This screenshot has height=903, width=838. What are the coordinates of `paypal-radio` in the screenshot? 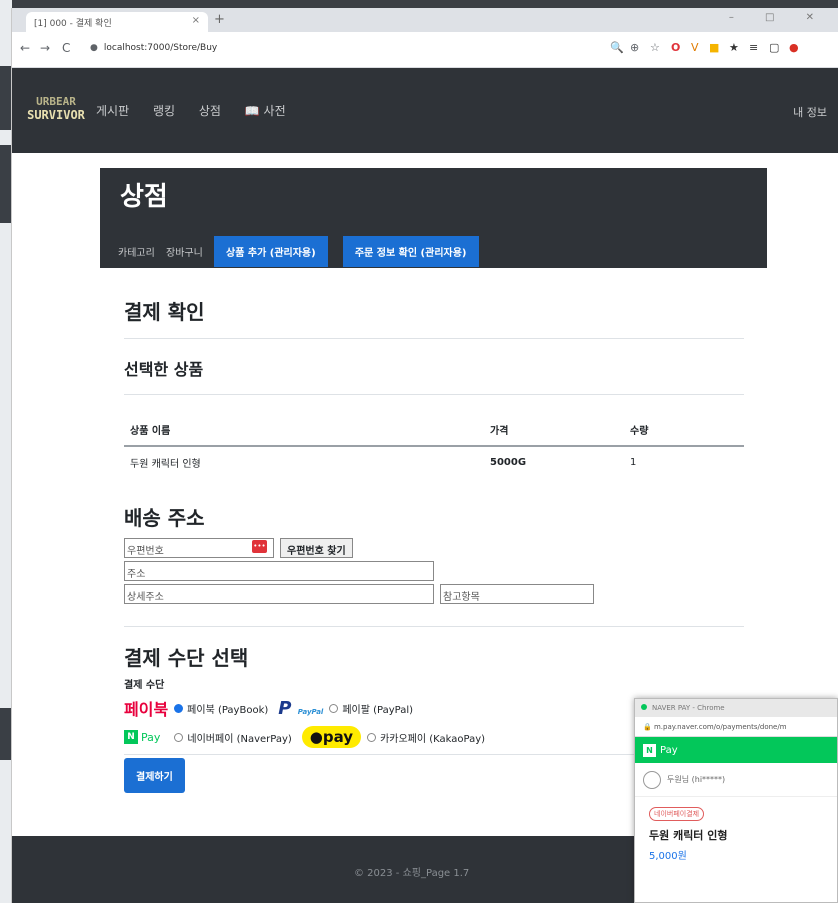 It's located at (334, 708).